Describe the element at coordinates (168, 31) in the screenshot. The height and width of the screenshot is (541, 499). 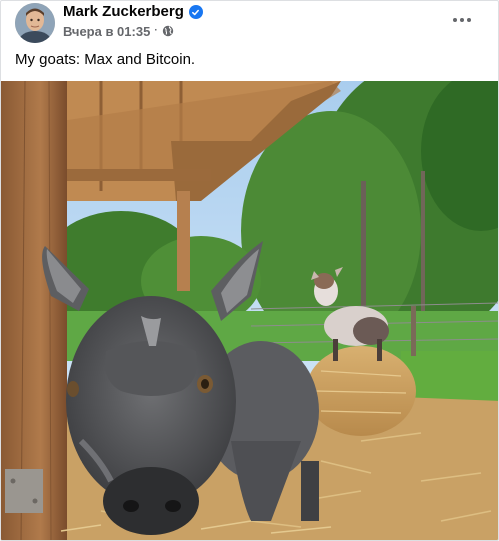
I see `globe-icon` at that location.